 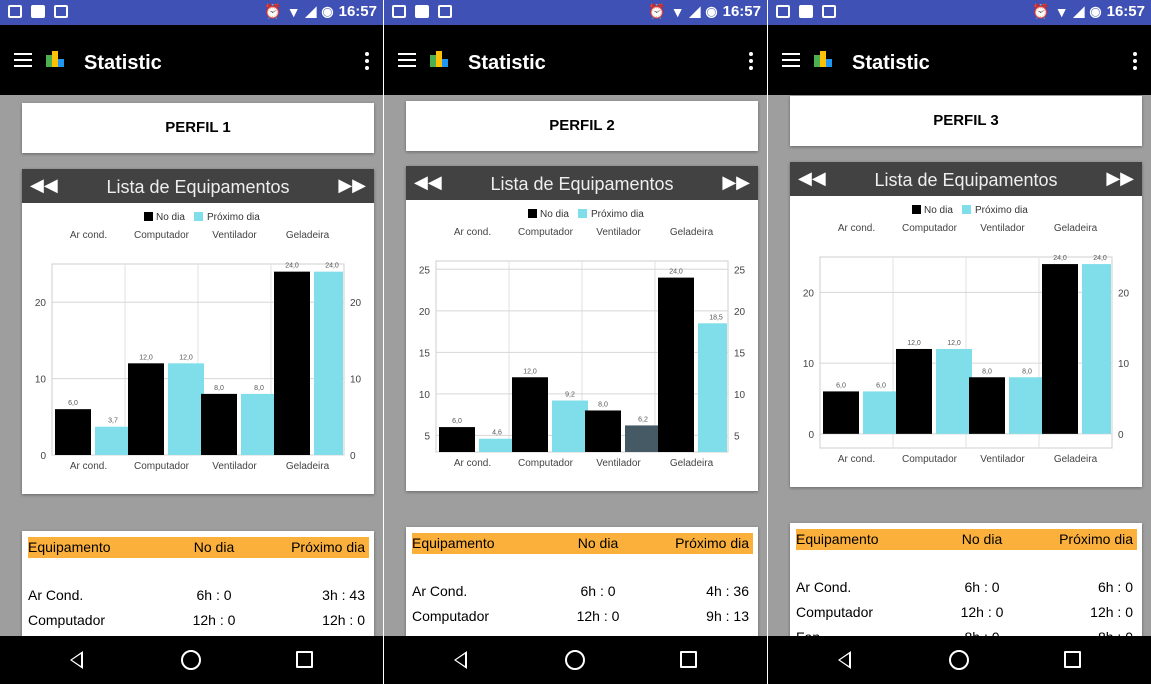 What do you see at coordinates (966, 614) in the screenshot?
I see `table-row: Computador 12h : 0 12h : 0` at bounding box center [966, 614].